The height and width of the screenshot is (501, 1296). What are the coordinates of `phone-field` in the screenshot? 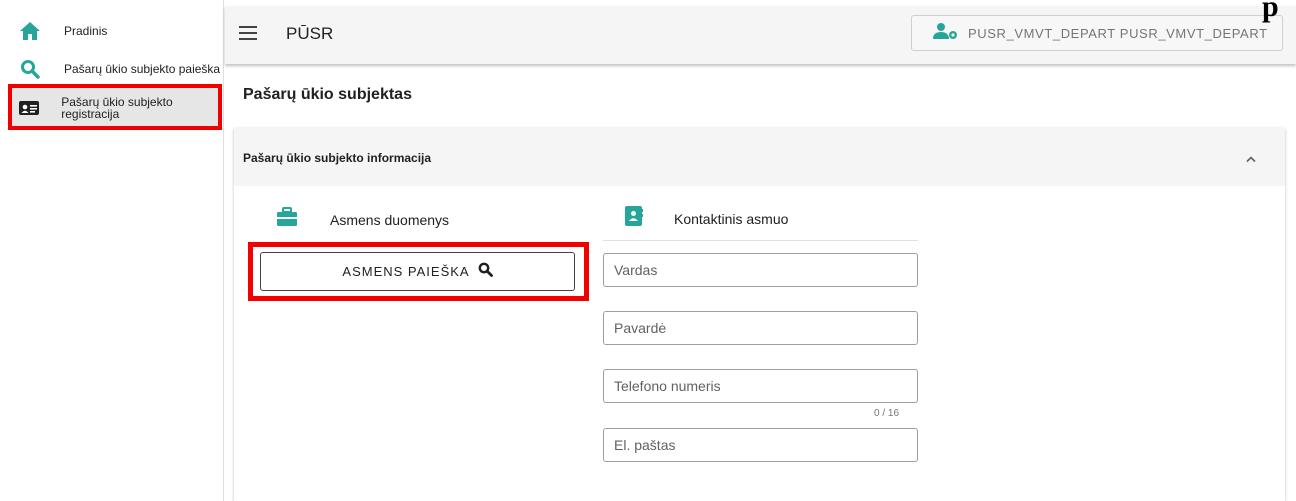 It's located at (760, 386).